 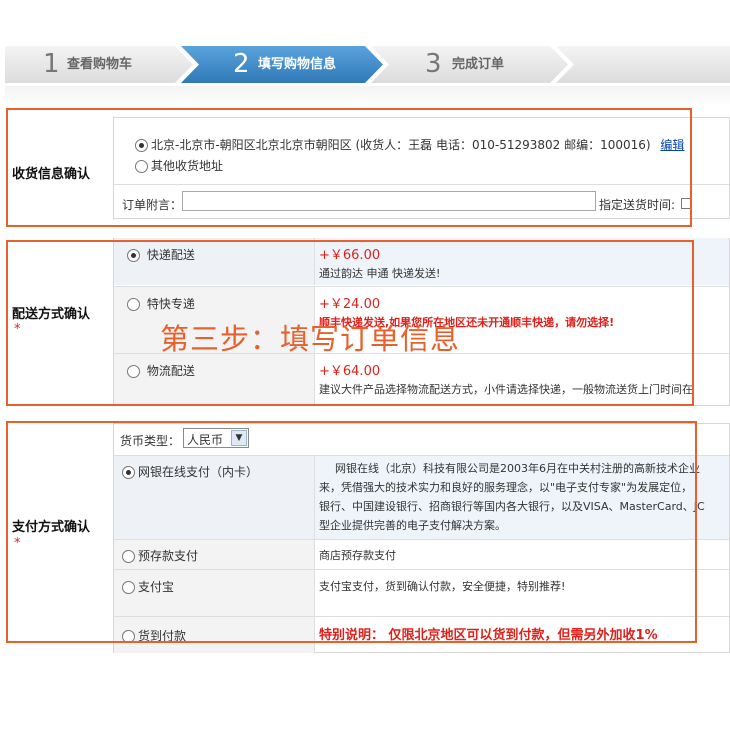 I want to click on delivery-title: 配送方式确认, so click(x=51, y=314).